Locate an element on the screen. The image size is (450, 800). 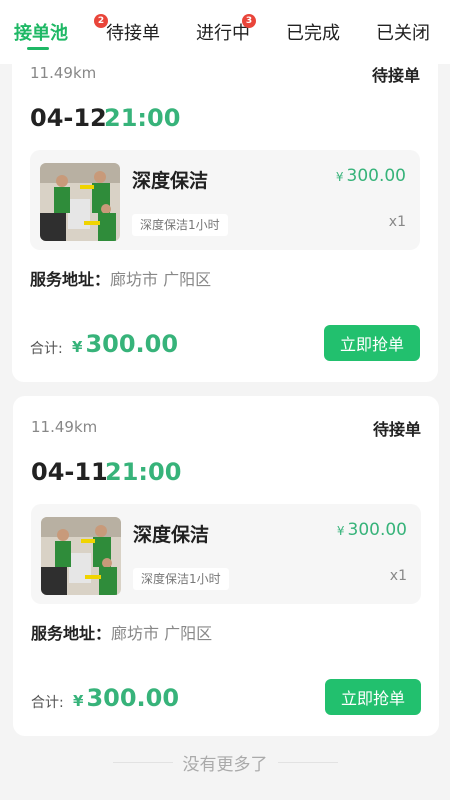
tab-label: 已关闭 is located at coordinates (403, 33).